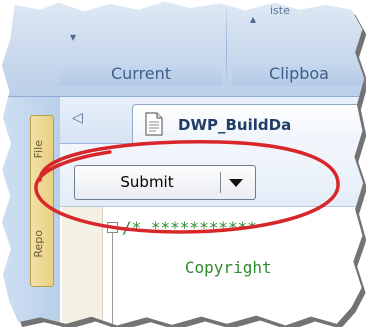 The image size is (366, 327). Describe the element at coordinates (41, 149) in the screenshot. I see `side-tab-file: File` at that location.